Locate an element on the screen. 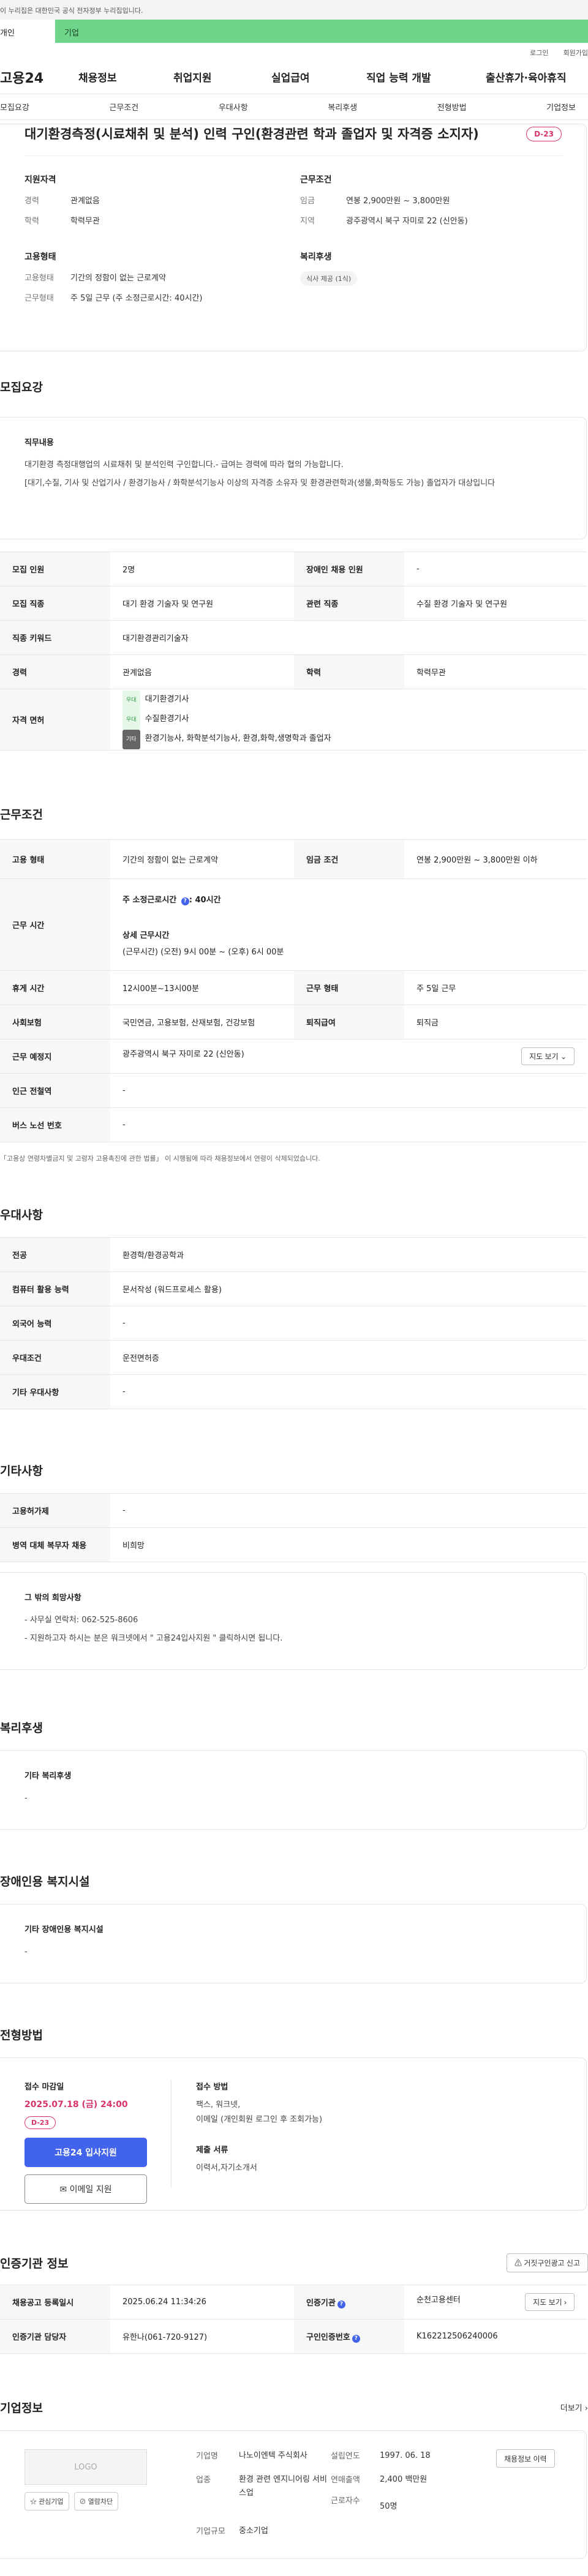  org-value: 순천고용센터 지도 보기 › is located at coordinates (496, 2302).